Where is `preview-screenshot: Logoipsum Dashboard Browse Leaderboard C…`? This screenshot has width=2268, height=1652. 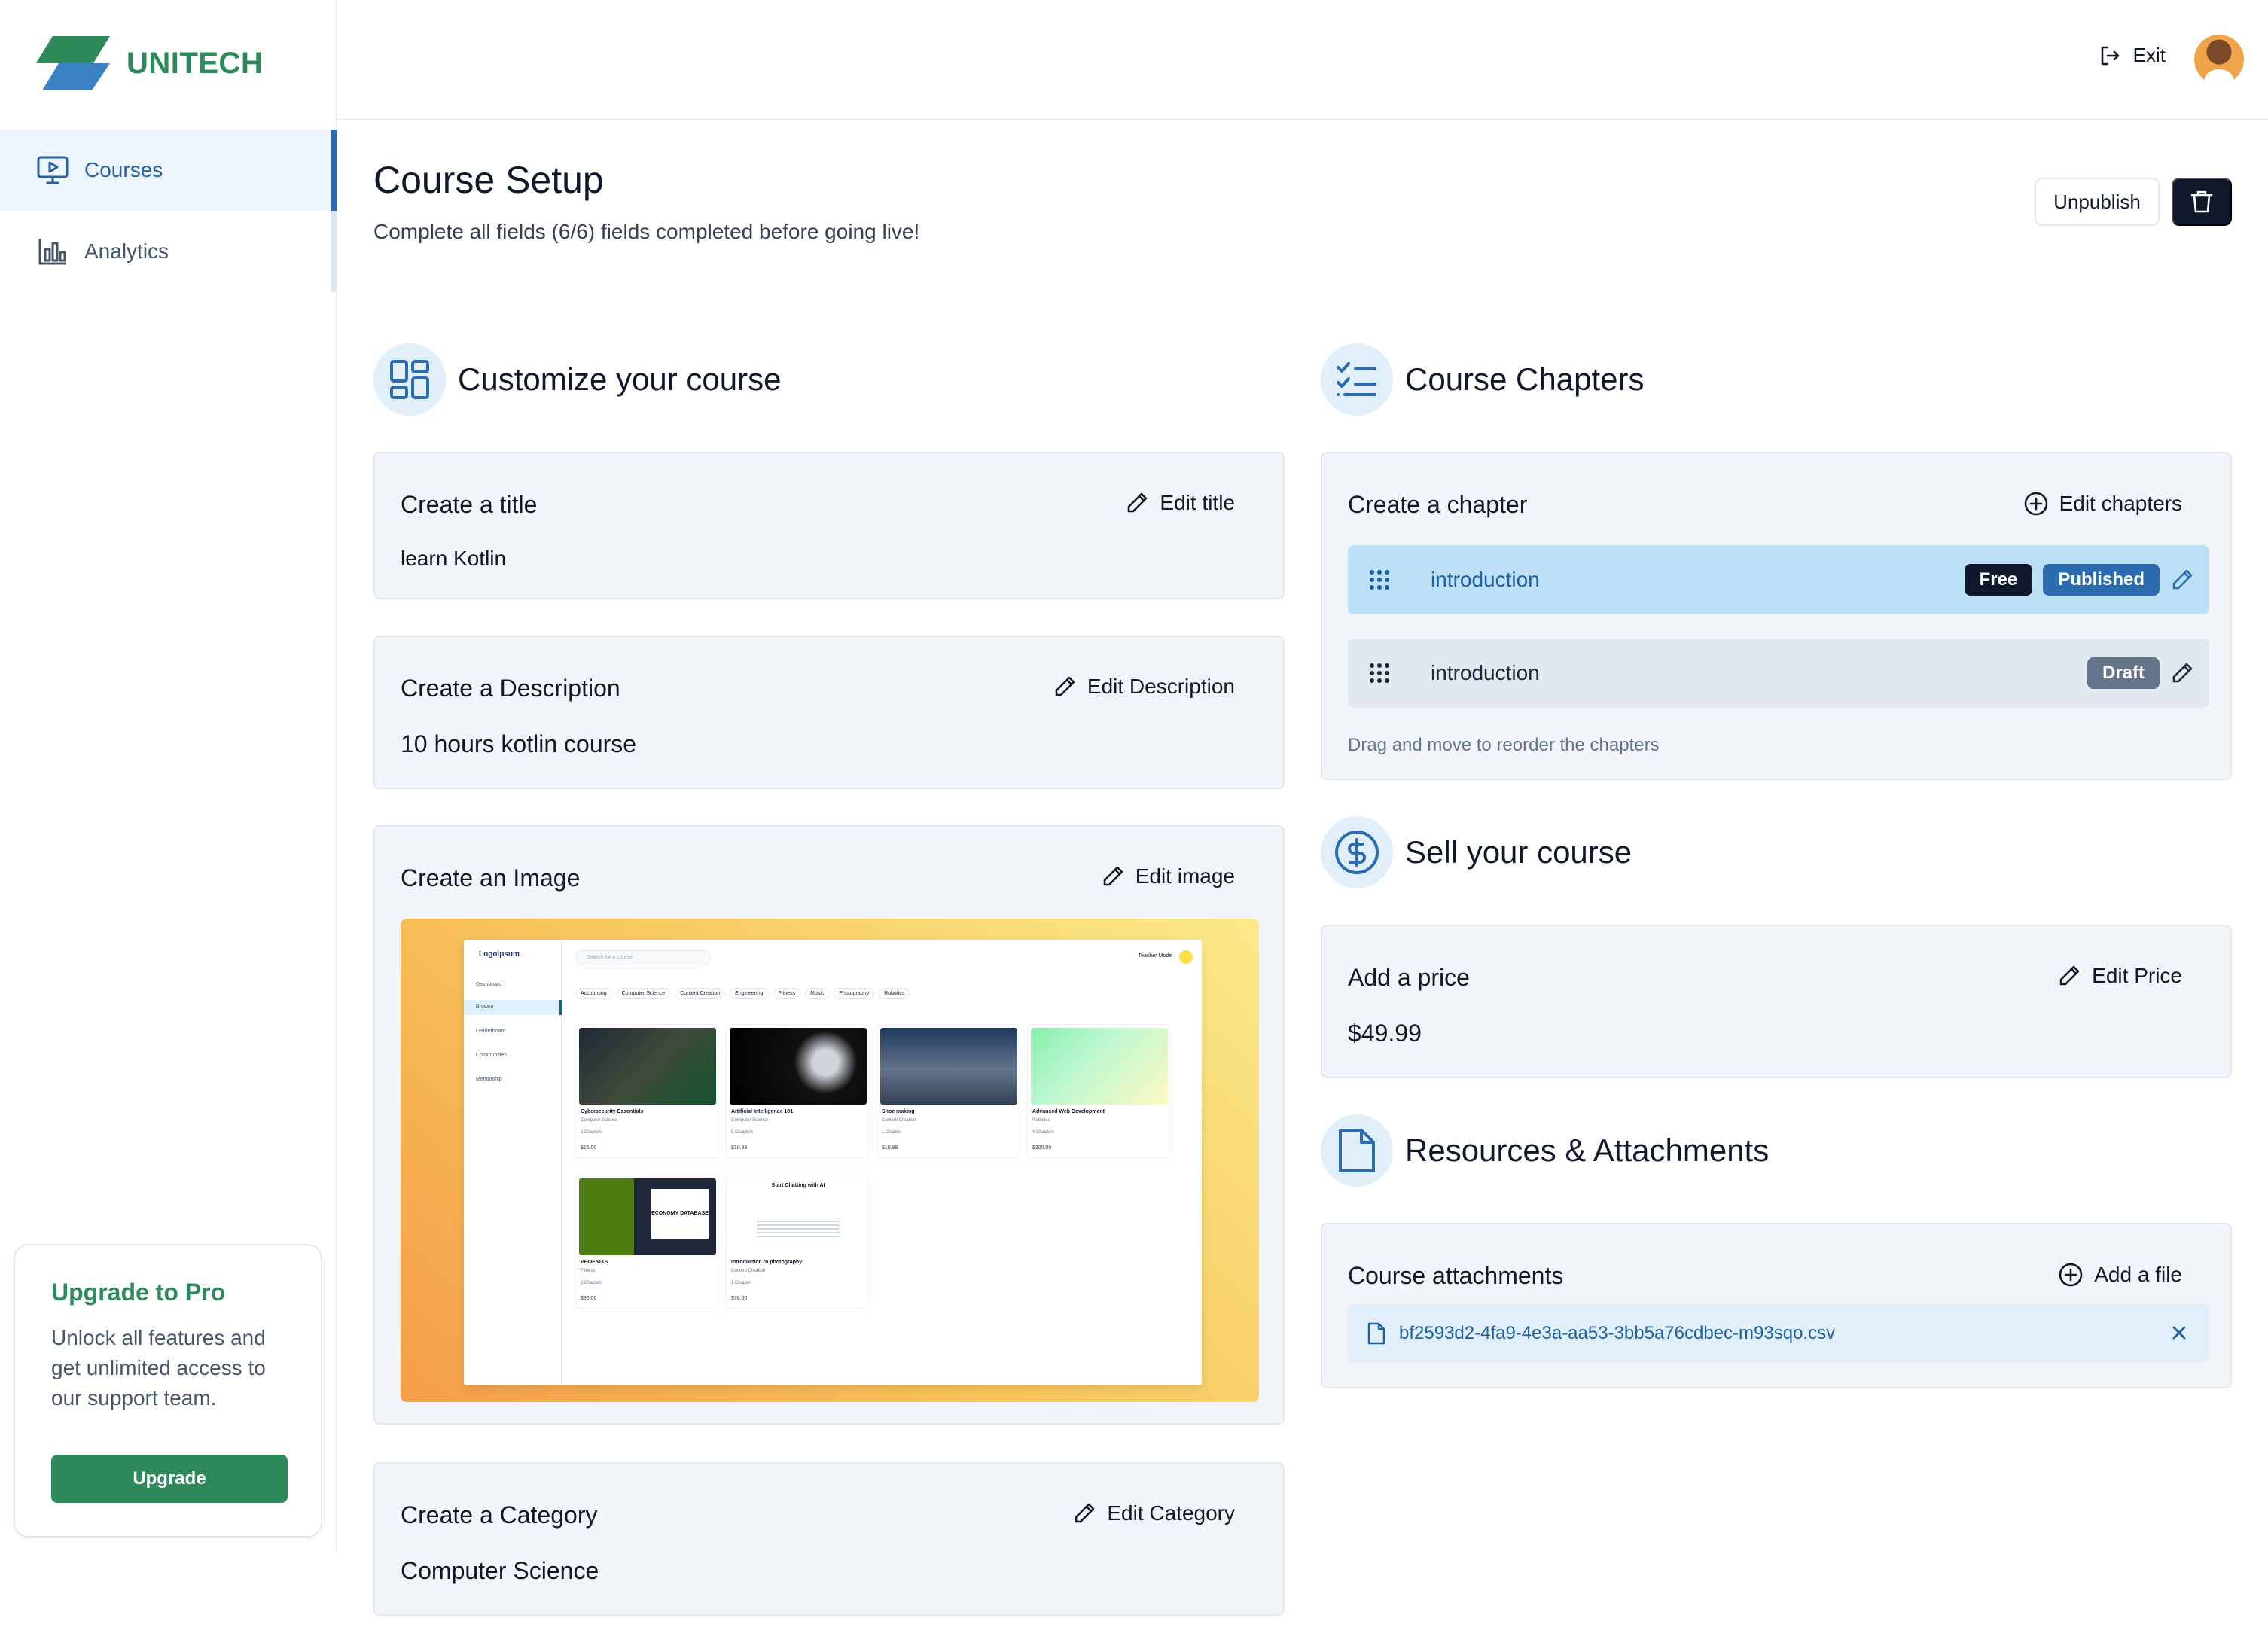 preview-screenshot: Logoipsum Dashboard Browse Leaderboard C… is located at coordinates (833, 1163).